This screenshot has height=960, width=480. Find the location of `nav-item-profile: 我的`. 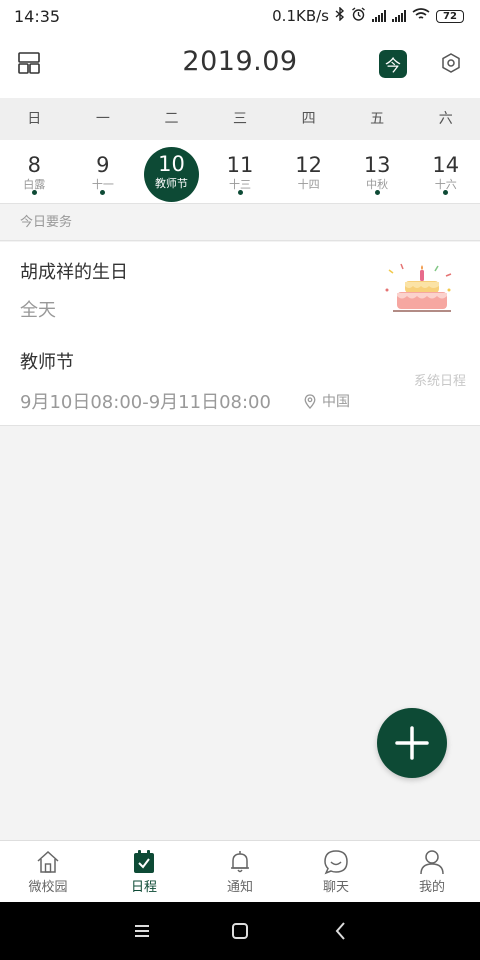

nav-item-profile: 我的 is located at coordinates (432, 871).